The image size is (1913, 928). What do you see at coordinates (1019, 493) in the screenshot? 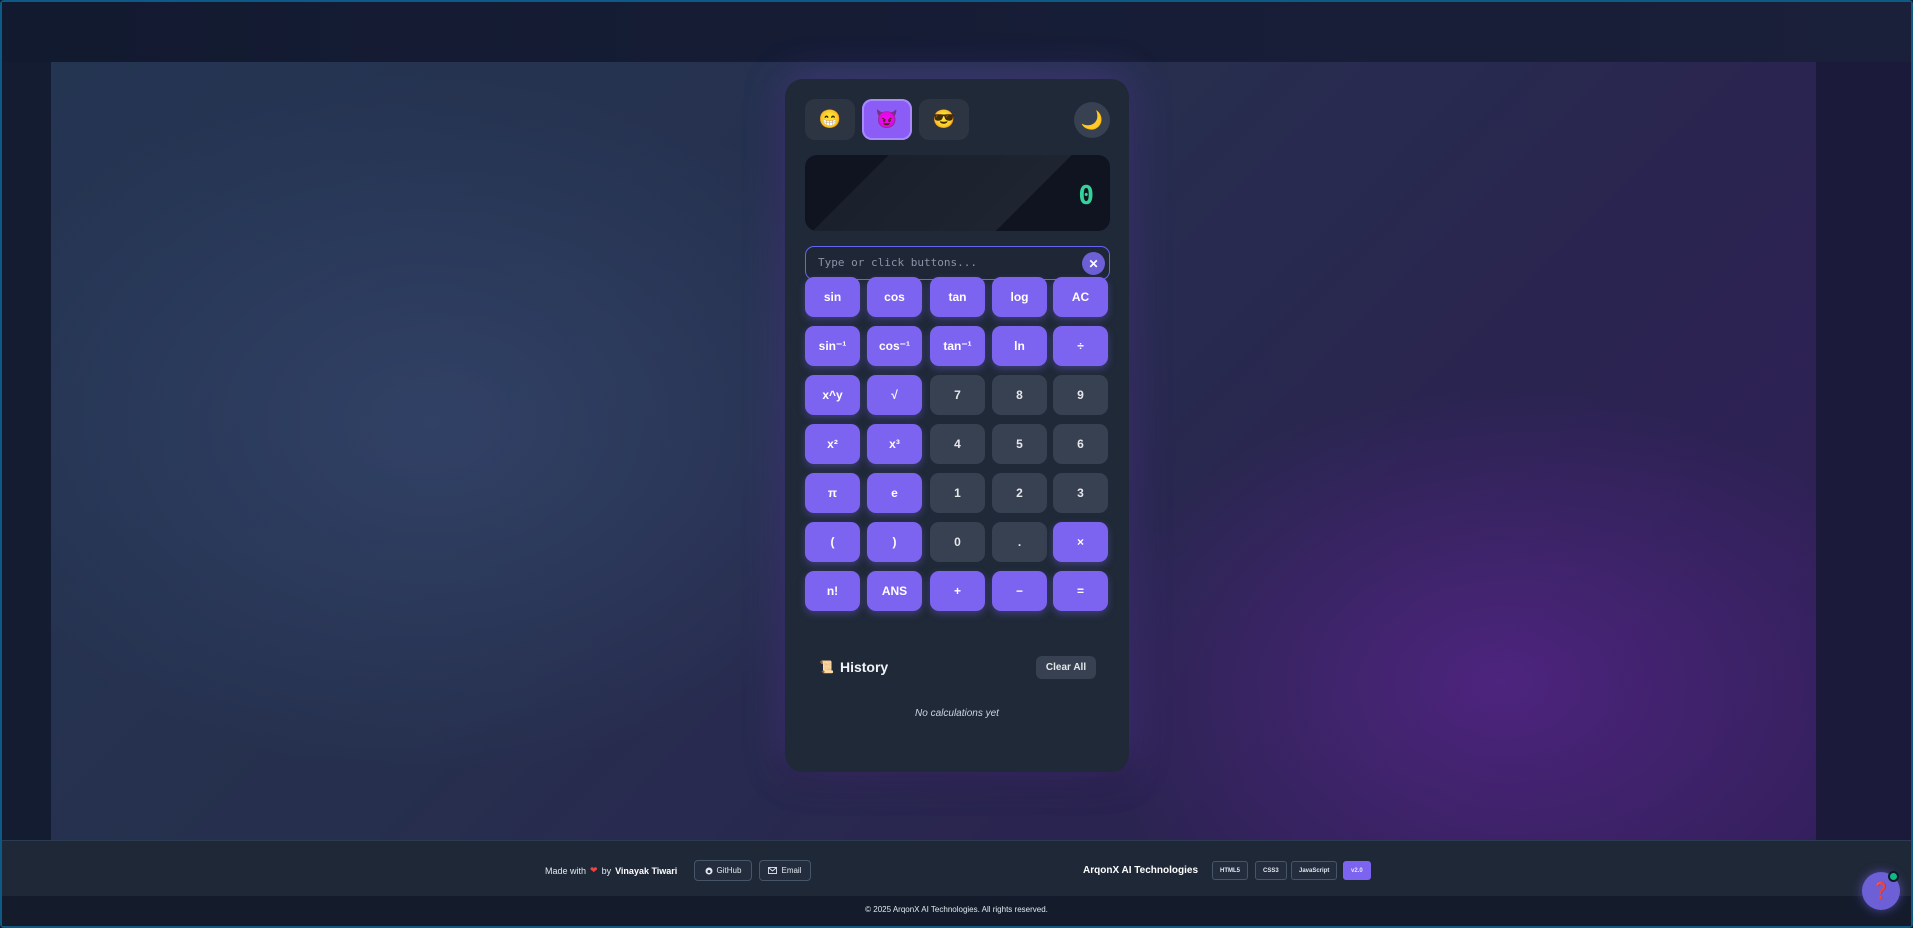
I see `key-2: 2` at bounding box center [1019, 493].